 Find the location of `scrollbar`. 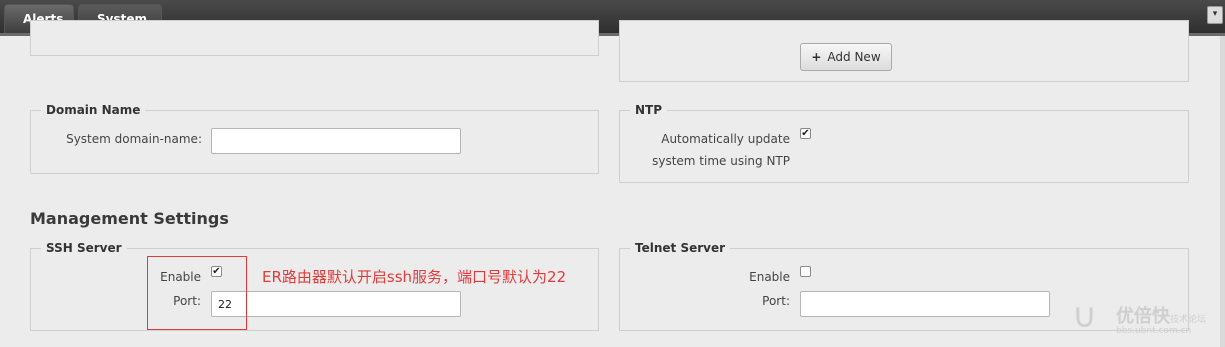

scrollbar is located at coordinates (1222, 191).